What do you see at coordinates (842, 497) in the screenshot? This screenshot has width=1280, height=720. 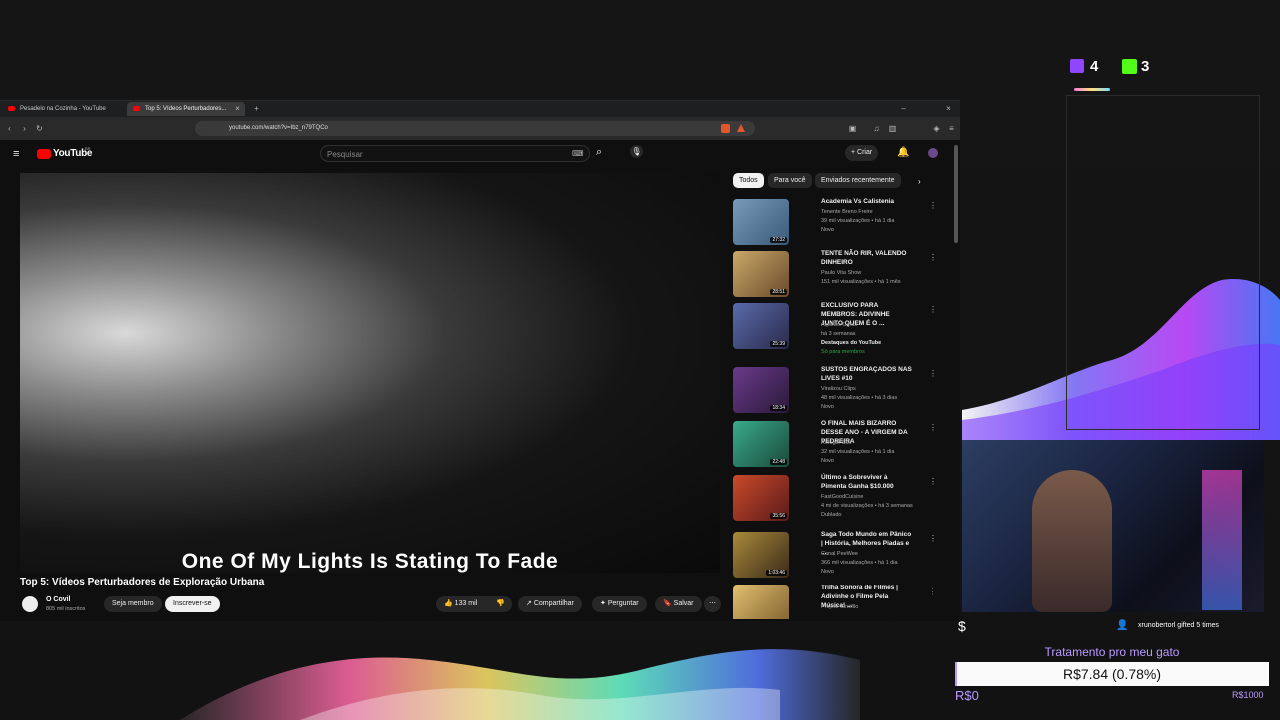 I see `channel-name: FastGoodCuisine` at bounding box center [842, 497].